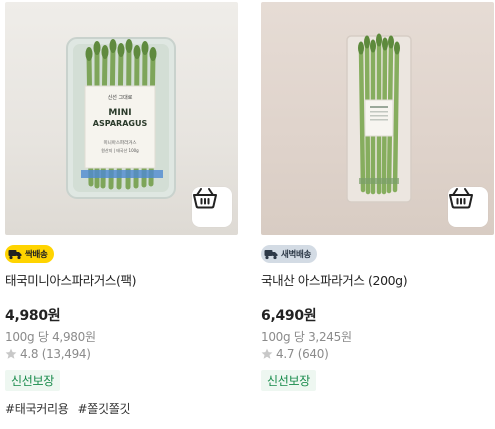 The width and height of the screenshot is (495, 429). I want to click on delivery-badge-label: 싹배송, so click(36, 255).